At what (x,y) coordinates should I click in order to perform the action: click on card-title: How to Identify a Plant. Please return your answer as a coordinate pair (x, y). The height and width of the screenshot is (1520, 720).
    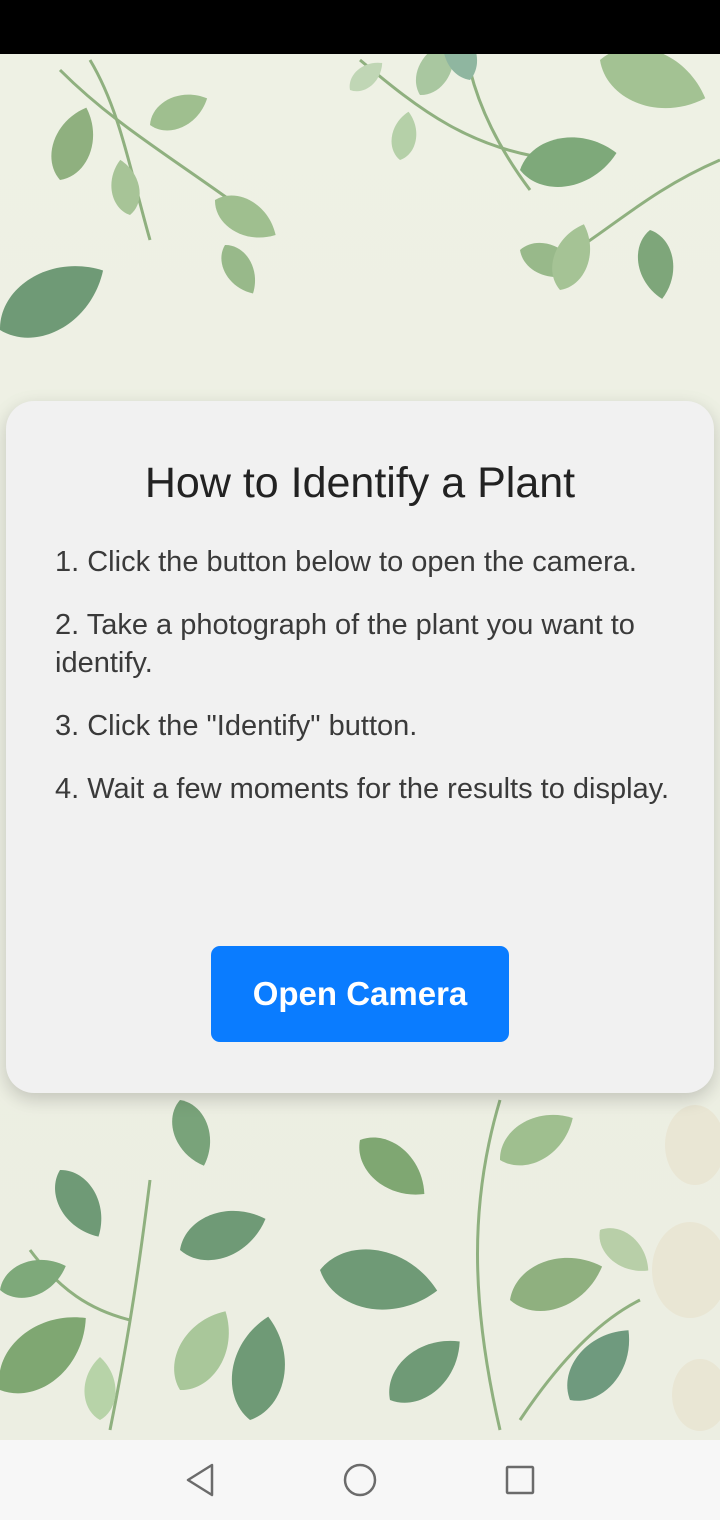
    Looking at the image, I should click on (360, 483).